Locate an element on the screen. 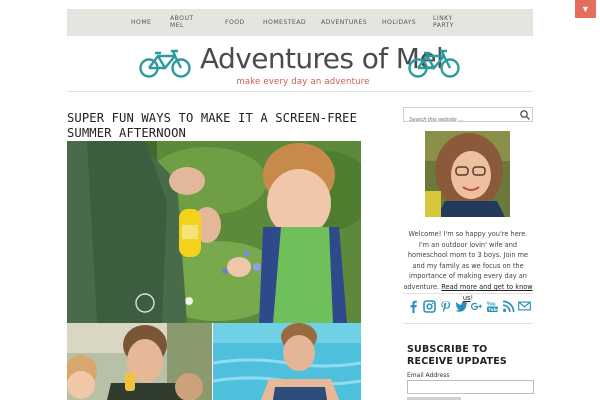 Image resolution: width=600 pixels, height=400 pixels. chevron-down-icon: ▼ is located at coordinates (585, 9).